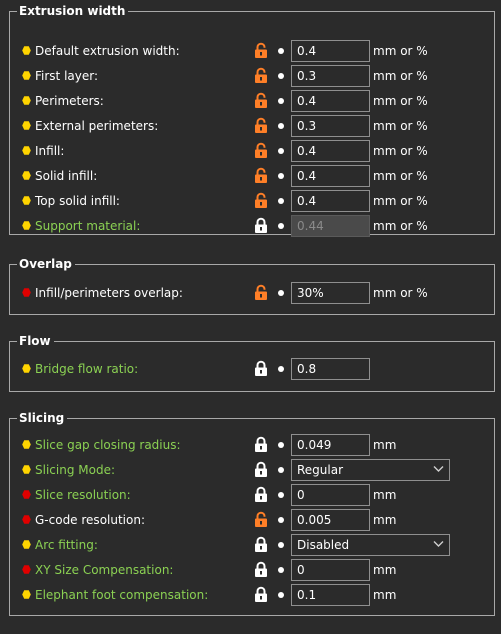 The image size is (501, 634). I want to click on label-g-code-resolution: G-code resolution:, so click(90, 520).